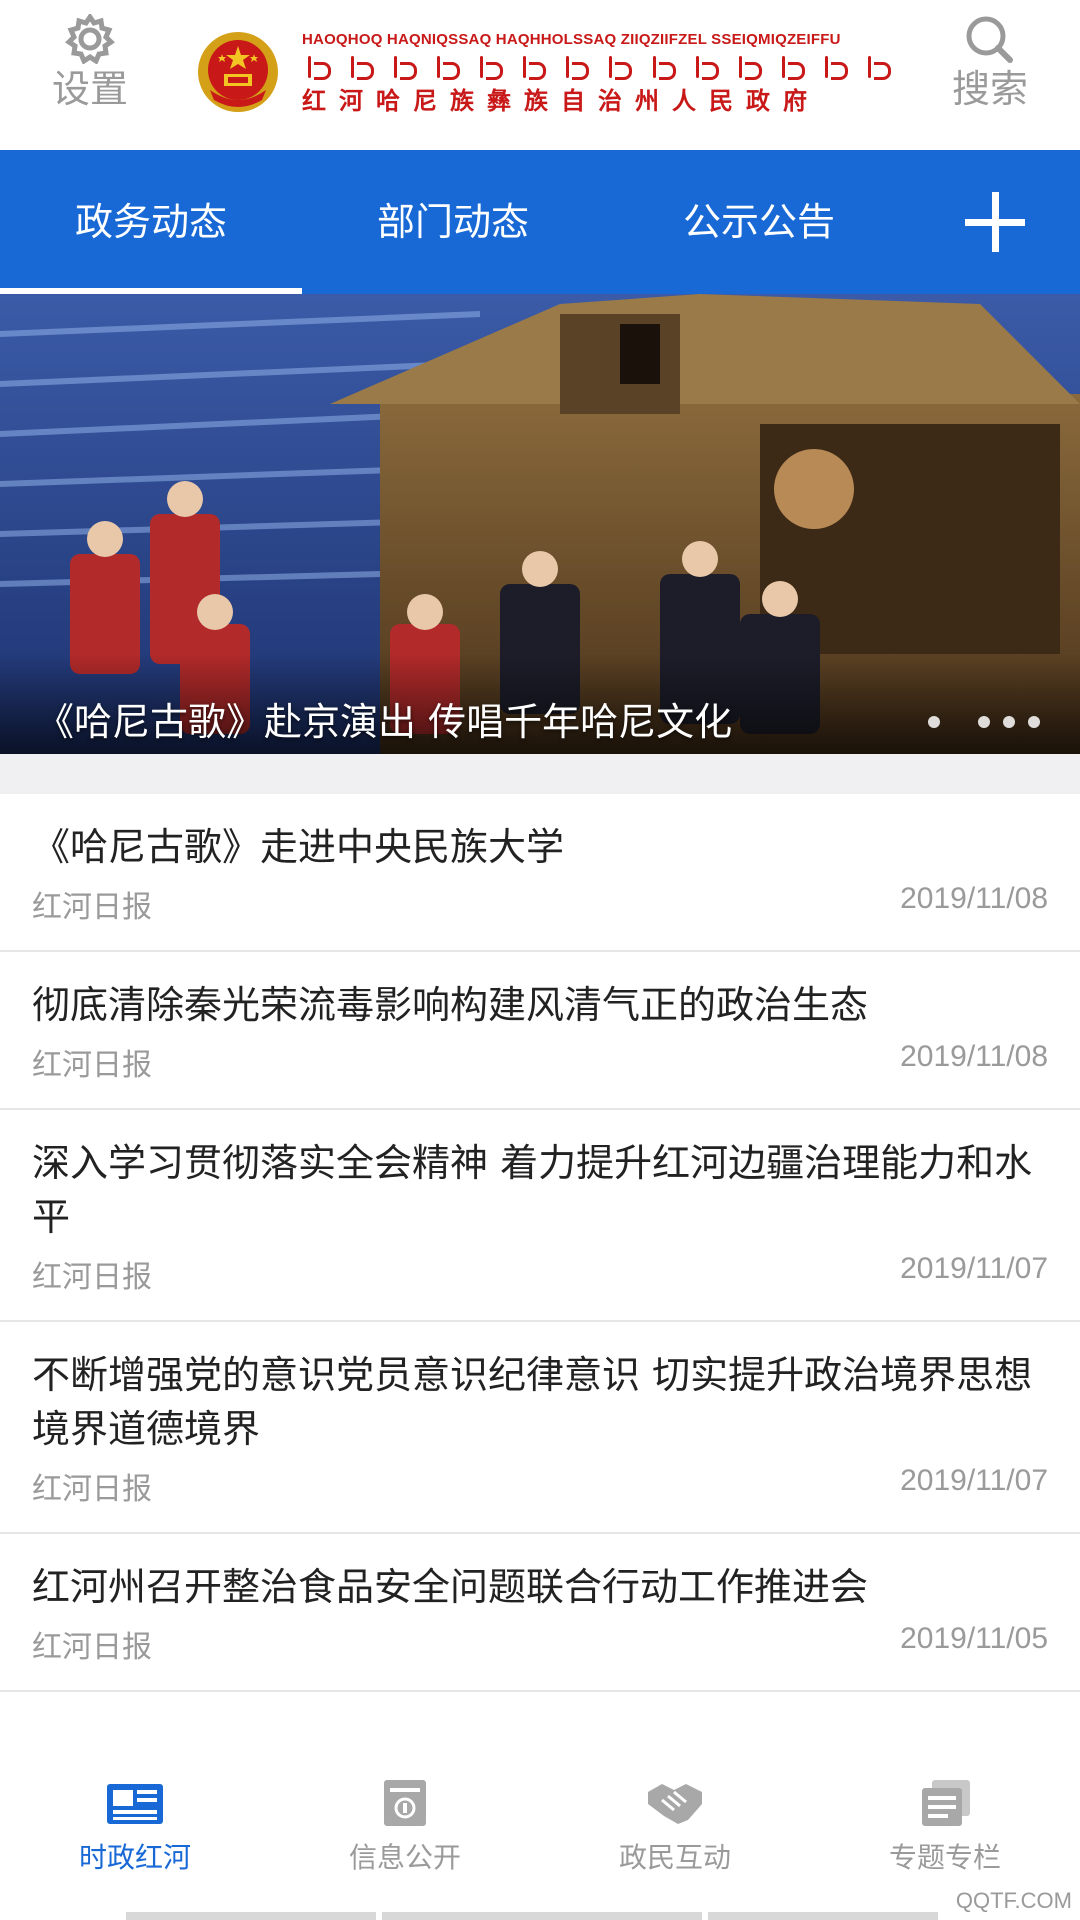  What do you see at coordinates (151, 222) in the screenshot?
I see `tab-government-news: 政务动态` at bounding box center [151, 222].